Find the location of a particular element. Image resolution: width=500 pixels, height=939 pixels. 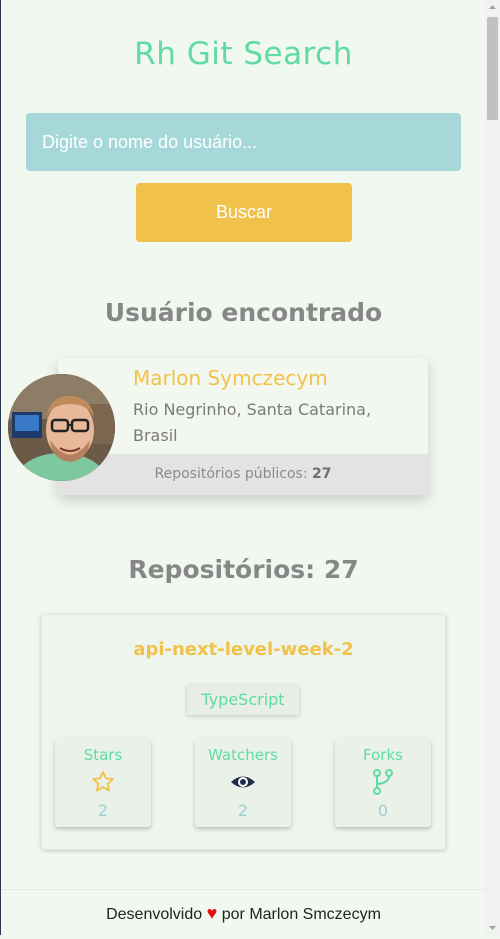

watchers-value: 2 is located at coordinates (243, 810).